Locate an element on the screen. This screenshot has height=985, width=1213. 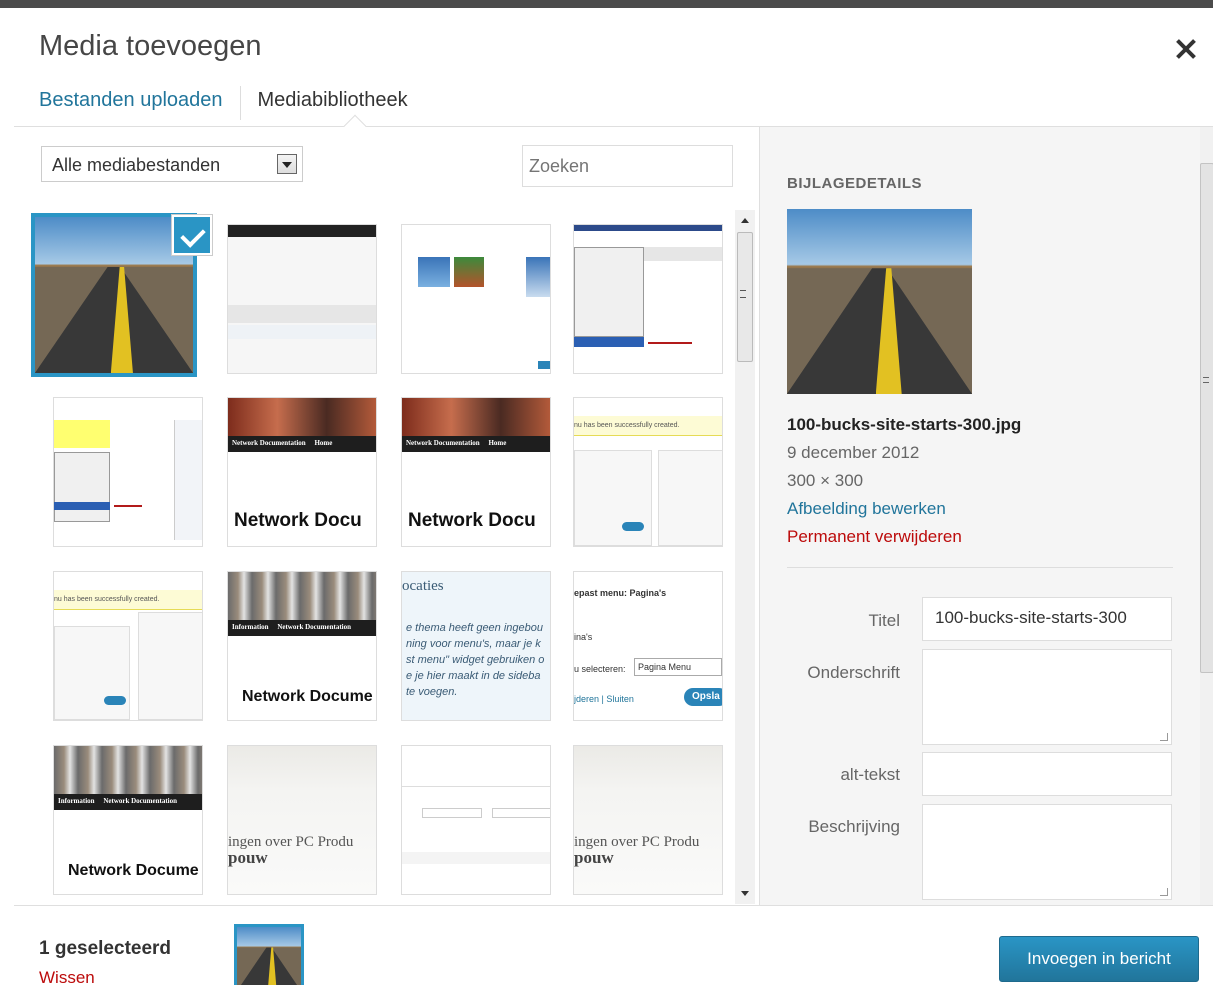
edit-image-link: Afbeelding bewerken is located at coordinates (866, 509).